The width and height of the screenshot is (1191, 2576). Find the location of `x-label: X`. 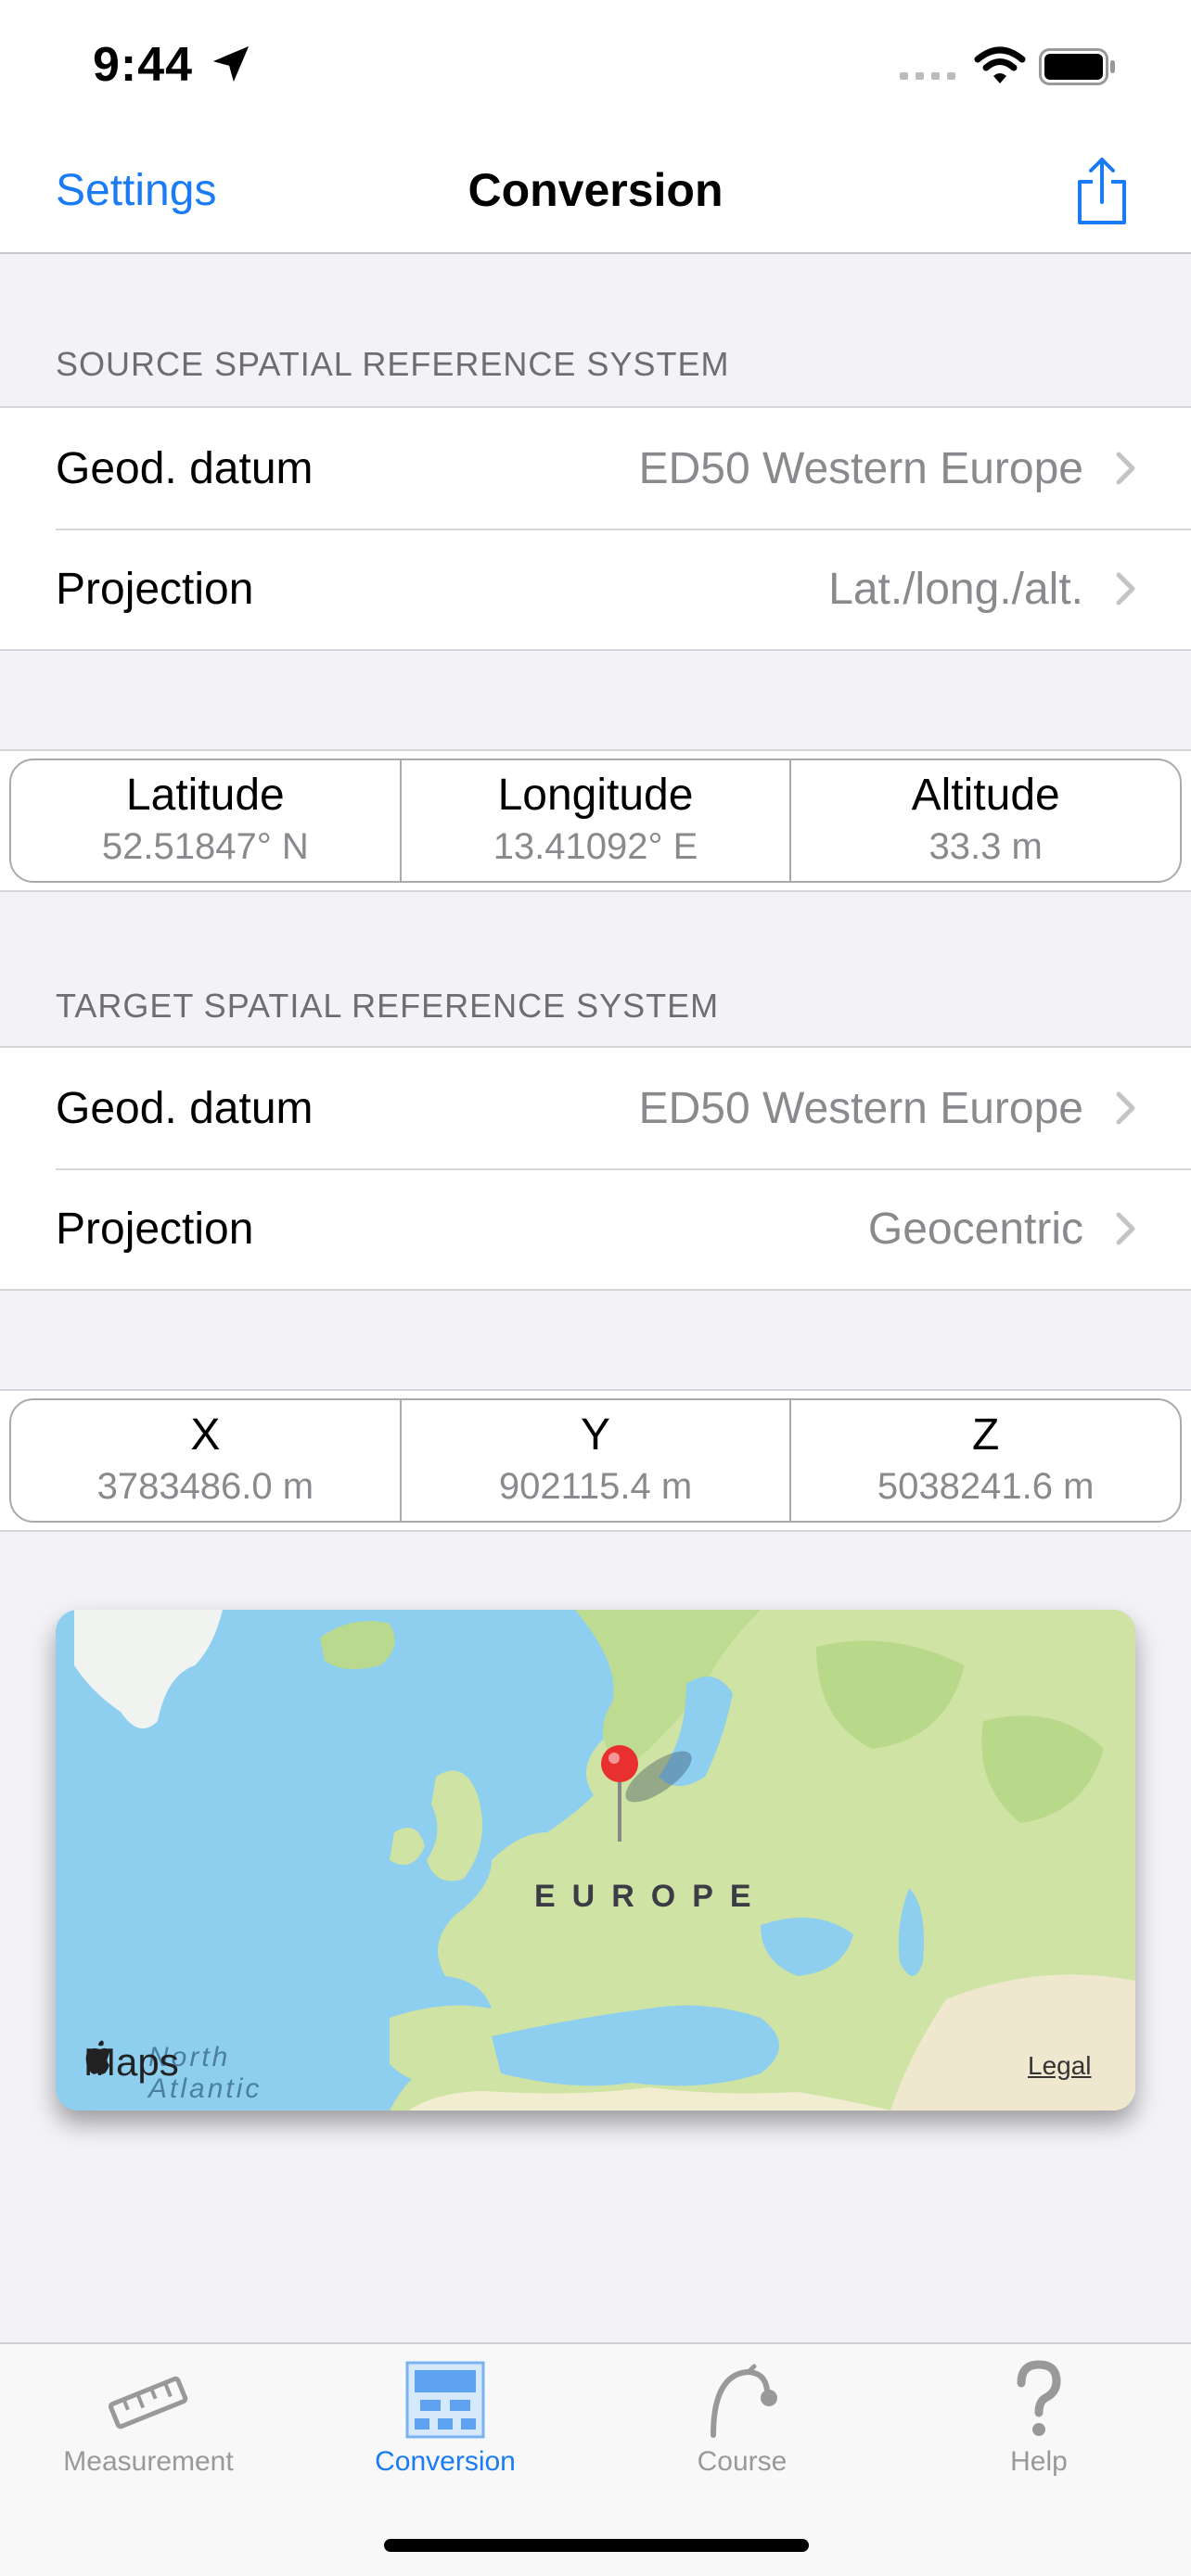

x-label: X is located at coordinates (205, 1435).